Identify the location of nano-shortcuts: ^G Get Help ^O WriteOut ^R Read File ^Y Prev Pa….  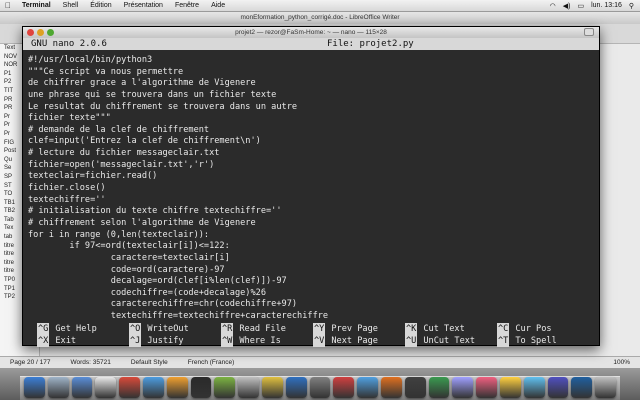
(311, 335).